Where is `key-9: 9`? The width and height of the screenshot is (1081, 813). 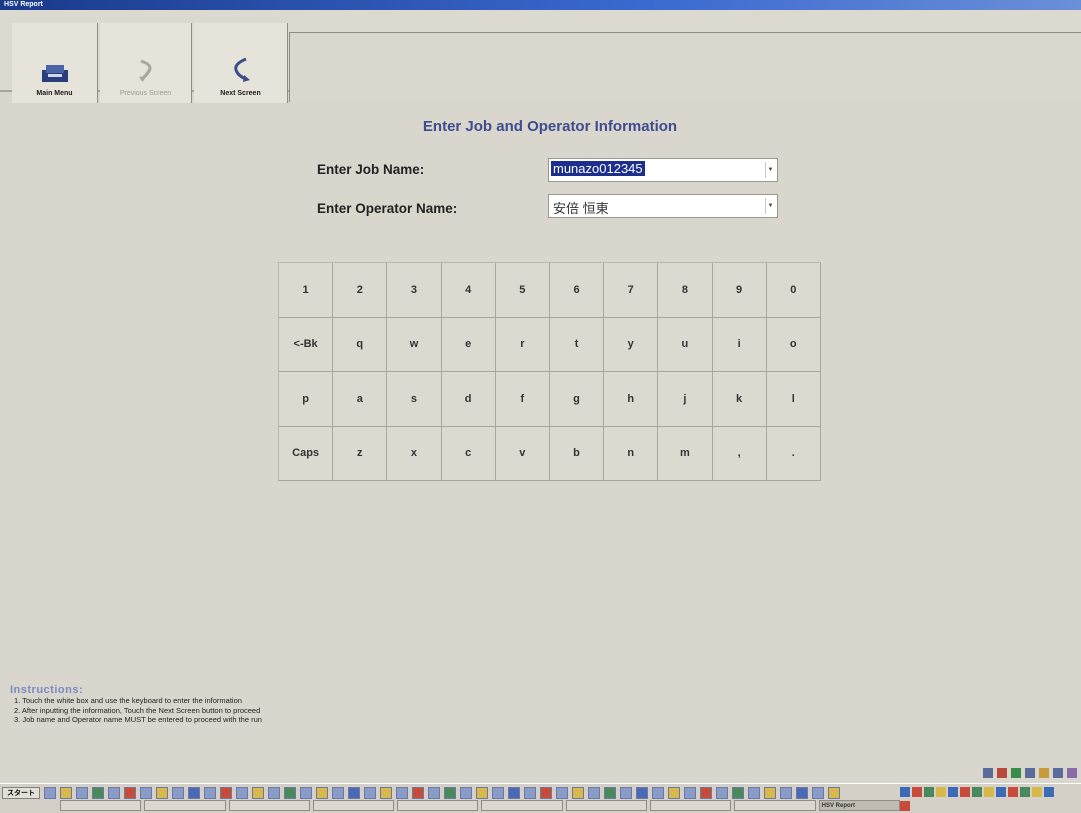
key-9: 9 is located at coordinates (739, 290).